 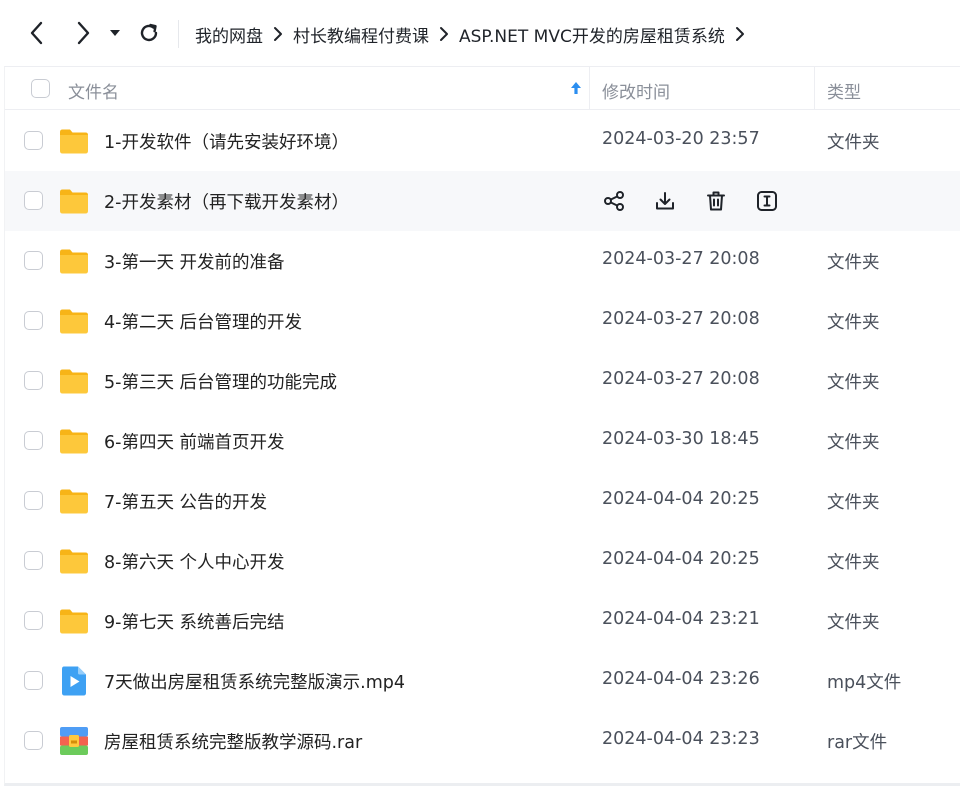 I want to click on file-row: 7-第五天 公告的开发 2024-04-04 20:25 文件夹, so click(x=482, y=501).